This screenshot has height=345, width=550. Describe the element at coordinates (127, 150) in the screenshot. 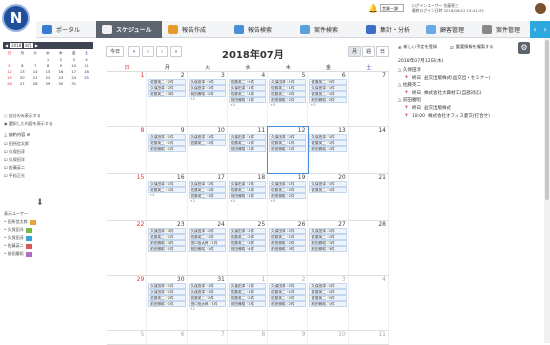

I see `calendar-day-cell: 8` at that location.